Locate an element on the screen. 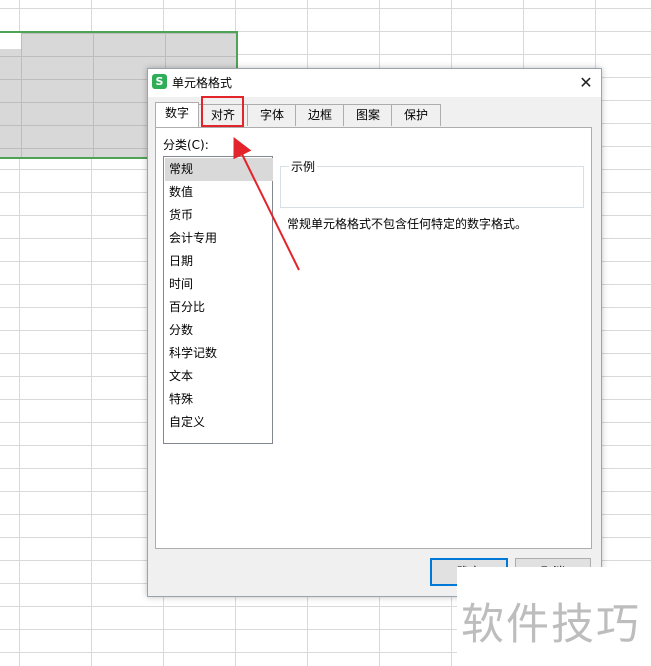  annotation-arrow is located at coordinates (266, 204).